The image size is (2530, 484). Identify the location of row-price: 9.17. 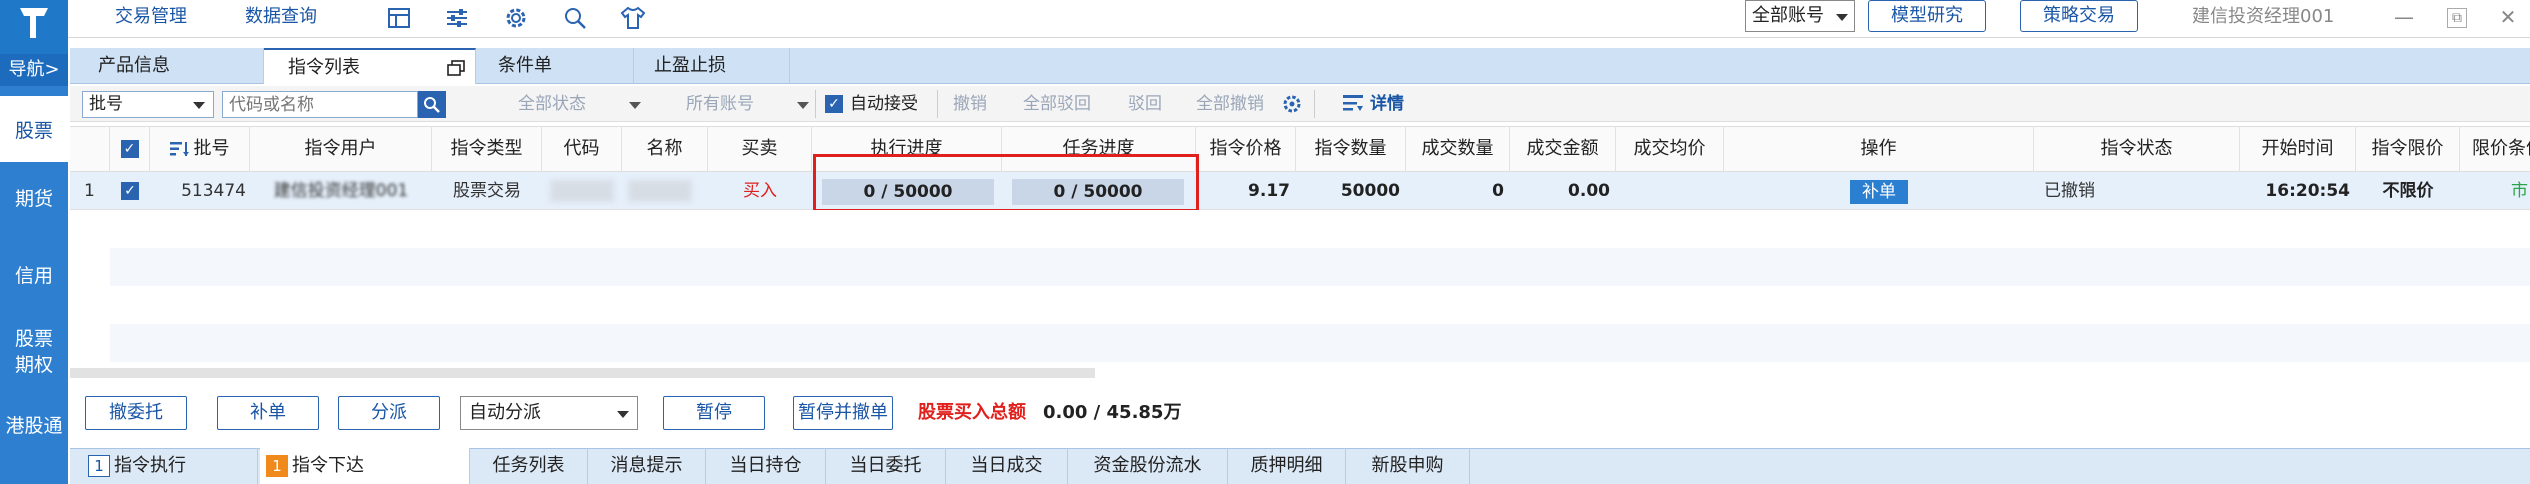
(1269, 191).